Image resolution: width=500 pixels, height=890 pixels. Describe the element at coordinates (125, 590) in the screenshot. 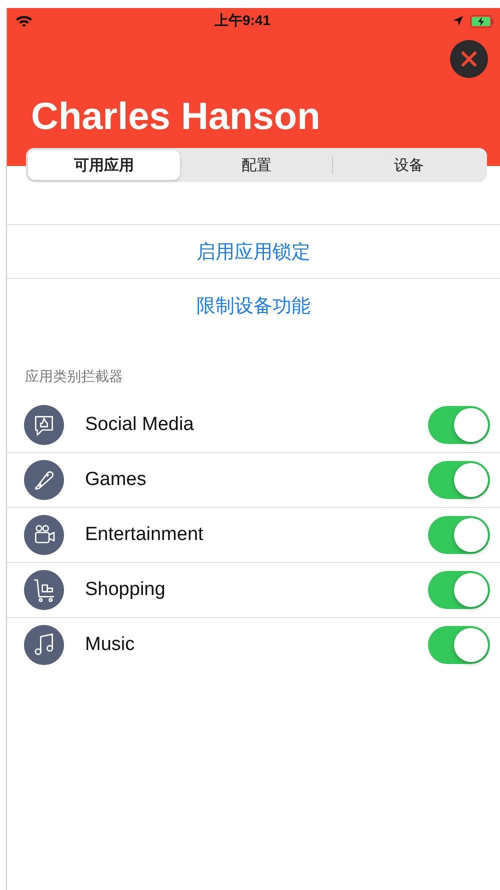

I see `category-name: Shopping` at that location.